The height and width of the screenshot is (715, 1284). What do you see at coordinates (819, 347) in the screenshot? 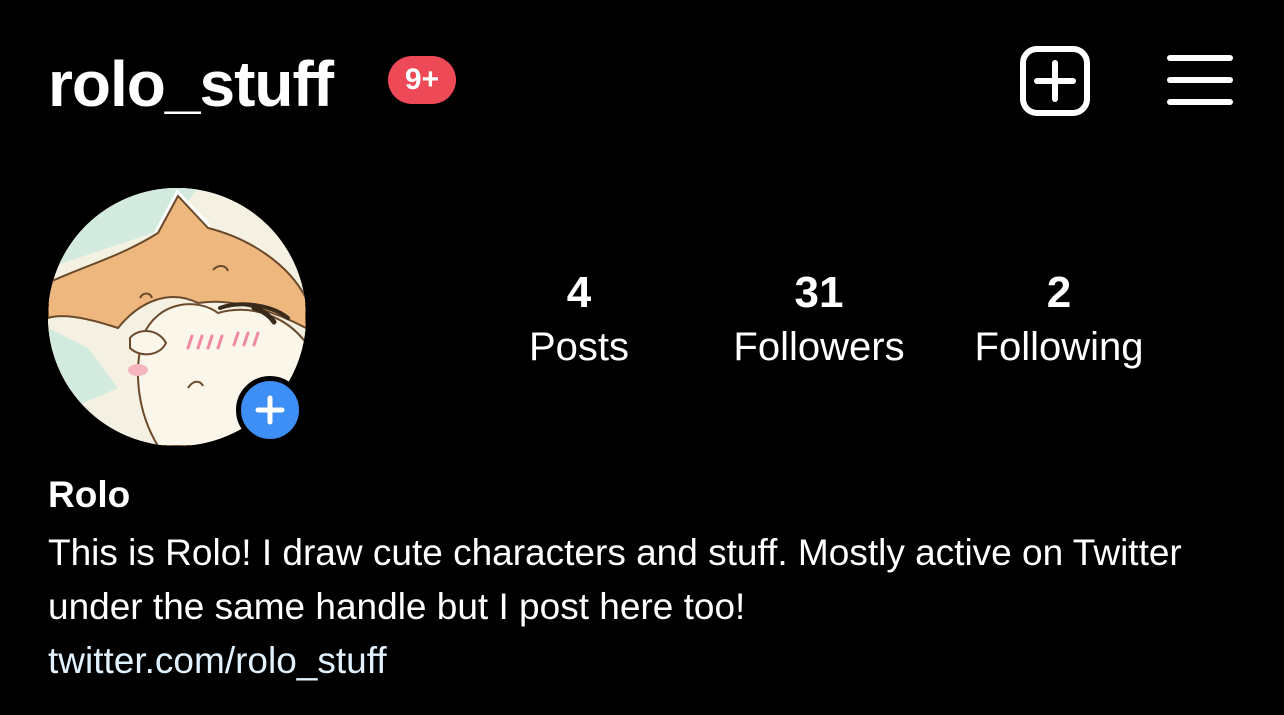
I see `followers-label: Followers` at bounding box center [819, 347].